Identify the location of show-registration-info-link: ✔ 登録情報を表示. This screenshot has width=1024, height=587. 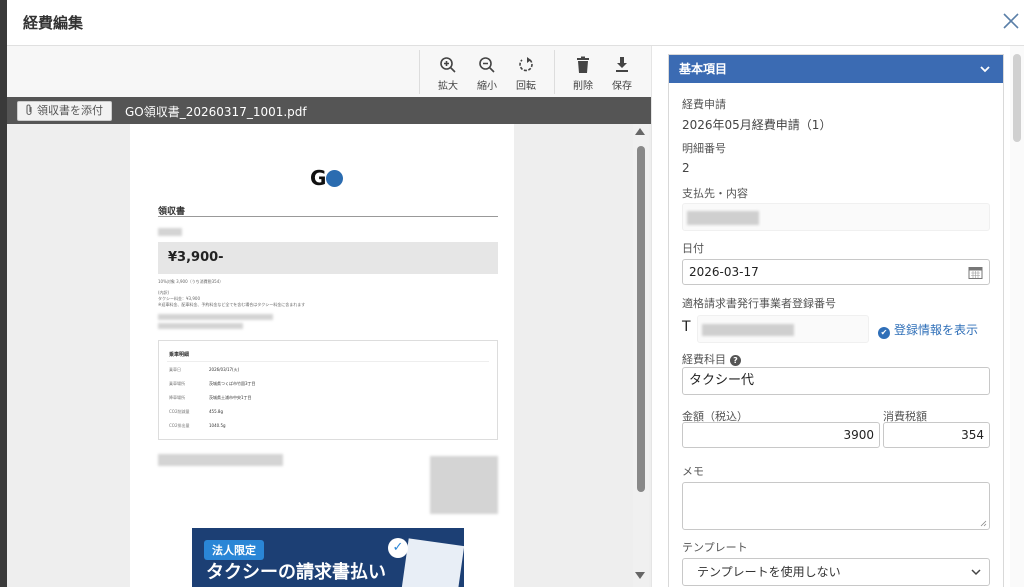
(928, 330).